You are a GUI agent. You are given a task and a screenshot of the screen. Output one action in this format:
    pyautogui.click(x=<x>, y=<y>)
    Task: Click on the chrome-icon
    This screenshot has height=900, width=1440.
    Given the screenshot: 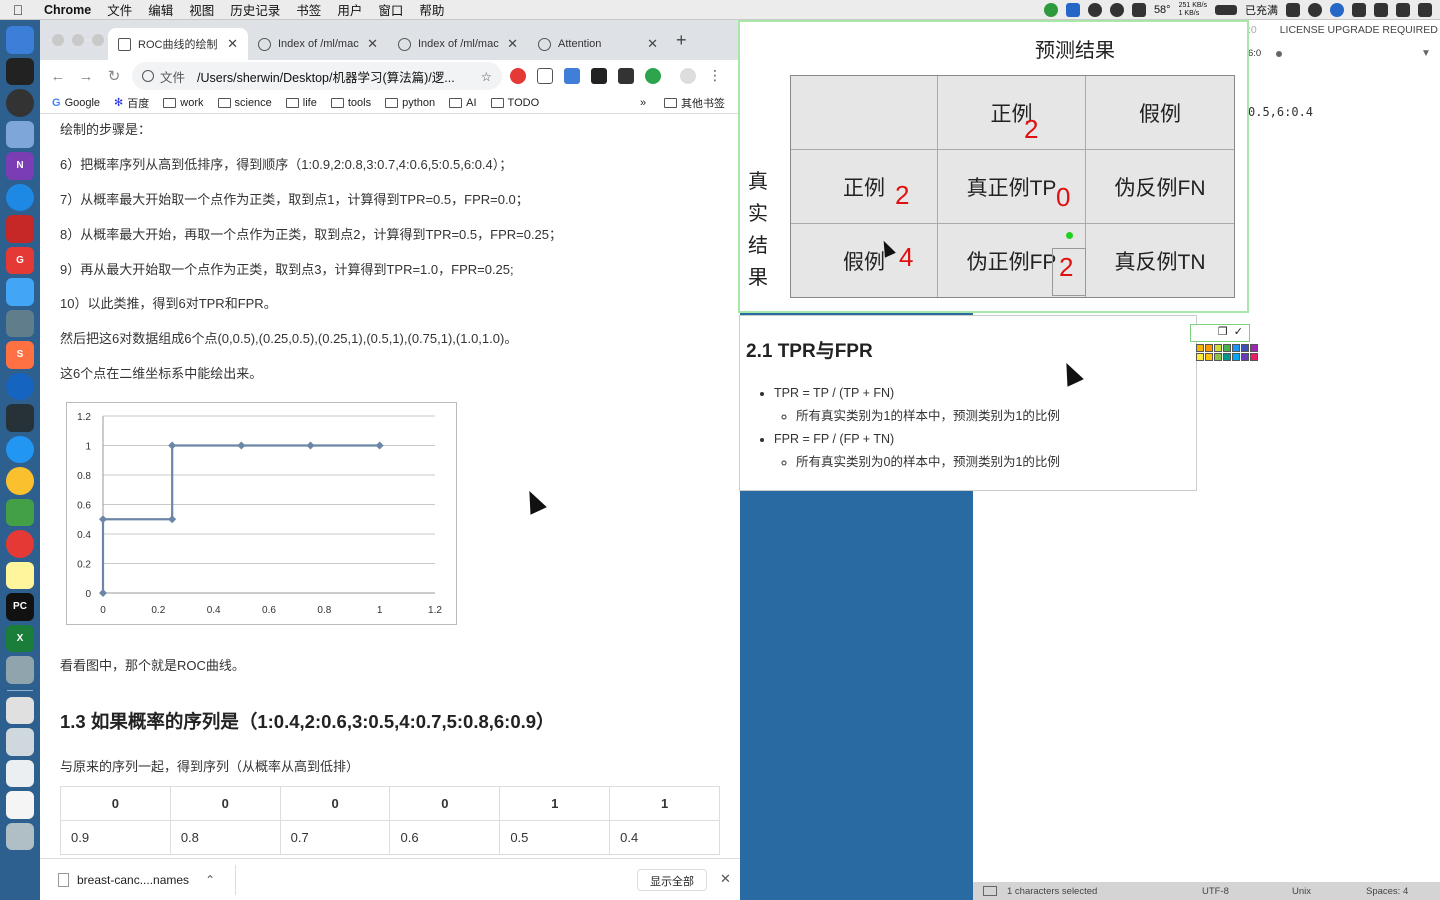 What is the action you would take?
    pyautogui.click(x=20, y=481)
    